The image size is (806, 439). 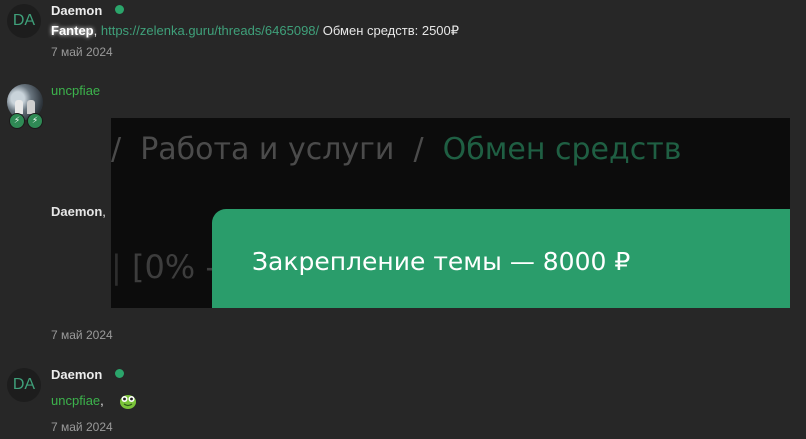 I want to click on breadcrumb-exchange: Обмен средств, so click(x=562, y=149).